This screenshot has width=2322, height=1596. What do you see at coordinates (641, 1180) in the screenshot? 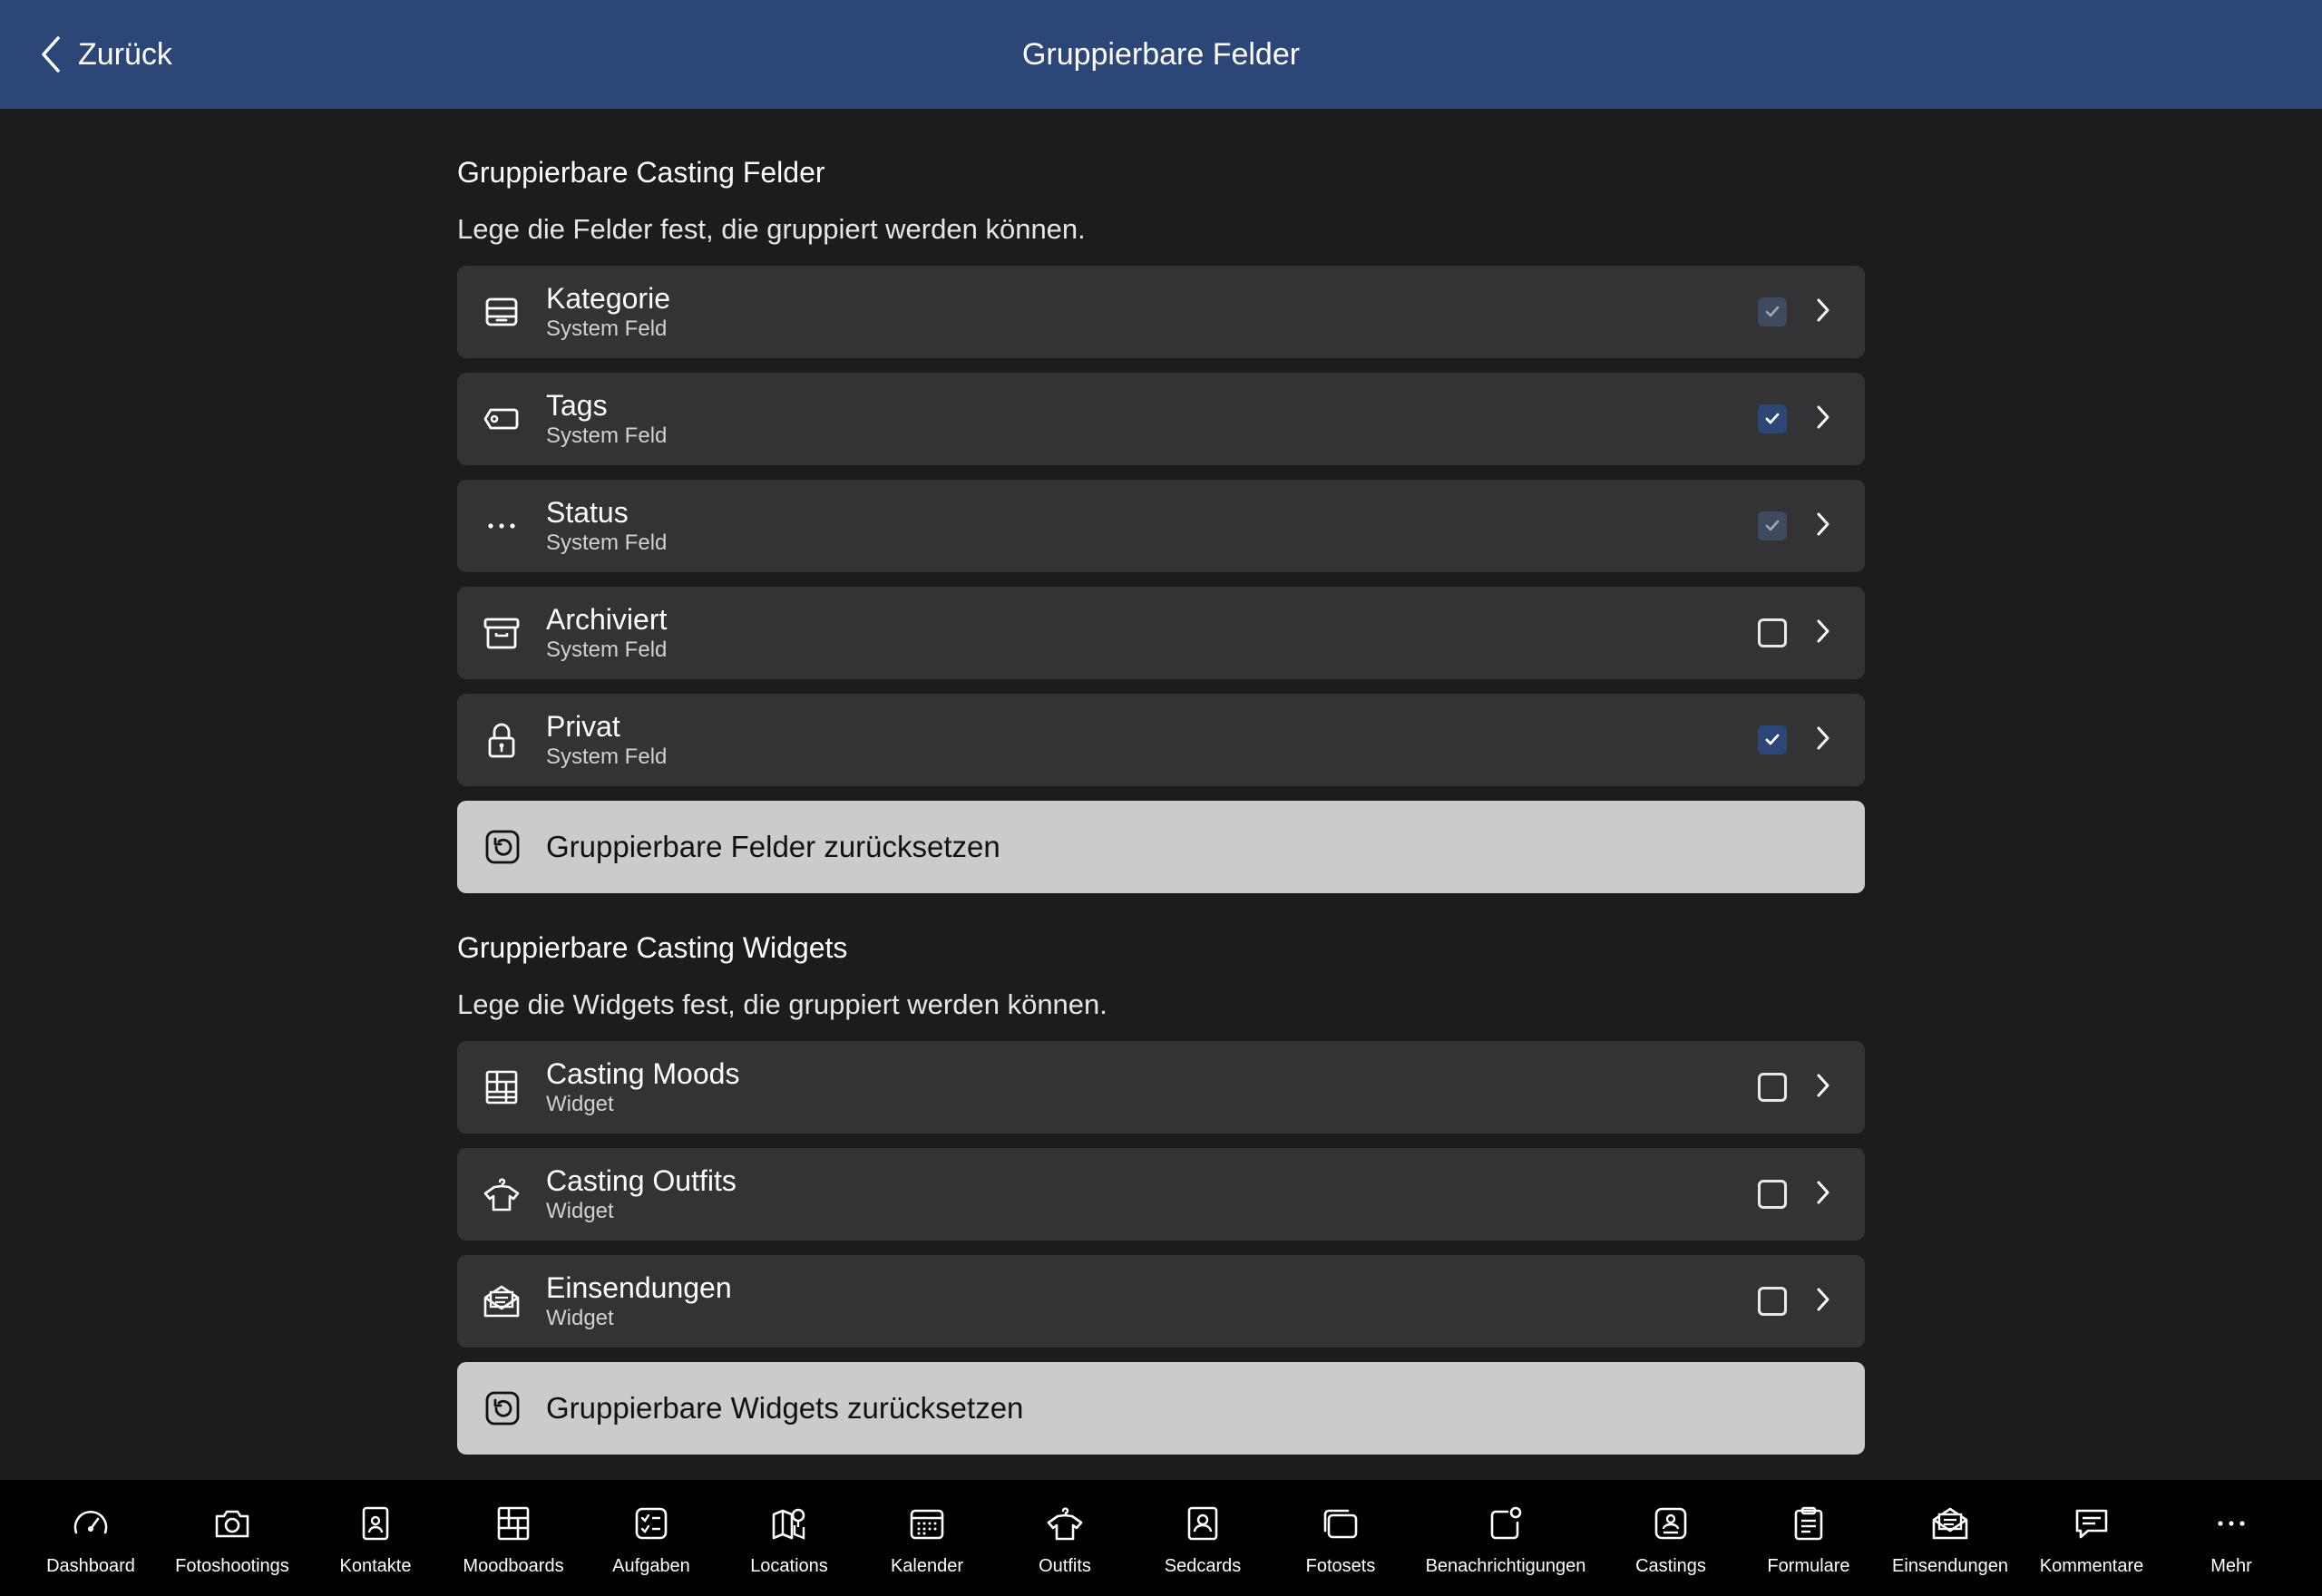
I see `widget-name: Casting Outfits` at bounding box center [641, 1180].